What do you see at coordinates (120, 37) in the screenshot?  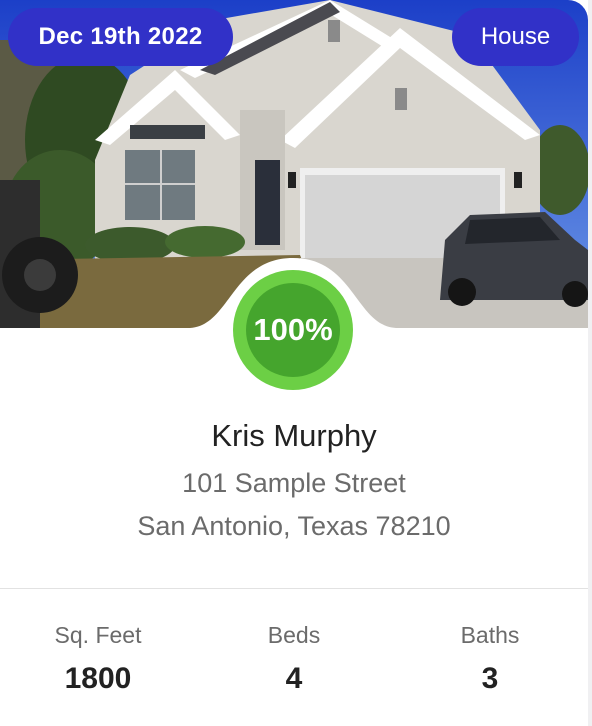 I see `date-badge: Dec 19th 2022` at bounding box center [120, 37].